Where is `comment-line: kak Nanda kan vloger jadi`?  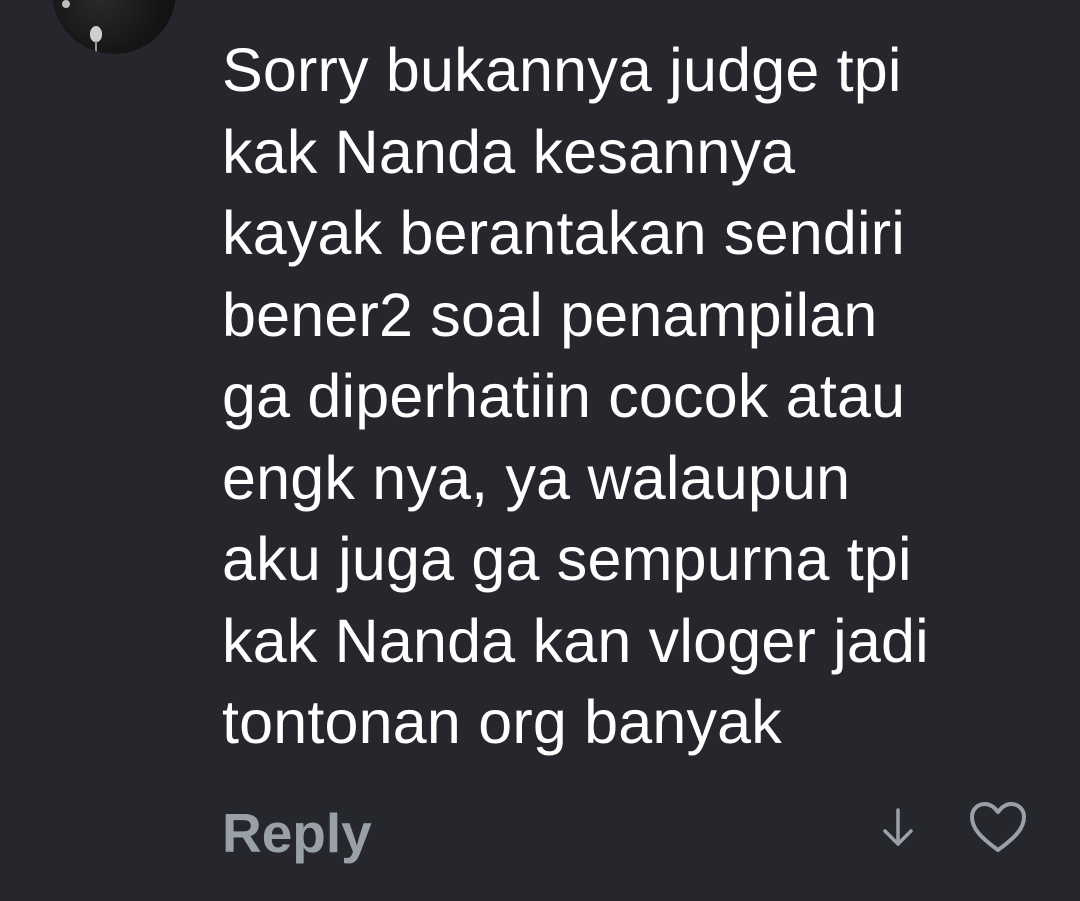 comment-line: kak Nanda kan vloger jadi is located at coordinates (575, 640).